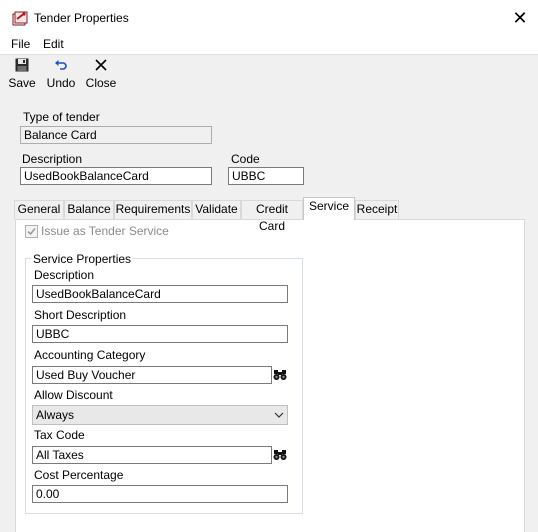 The width and height of the screenshot is (538, 532). Describe the element at coordinates (160, 494) in the screenshot. I see `cost-percentage-field: 0.00` at that location.